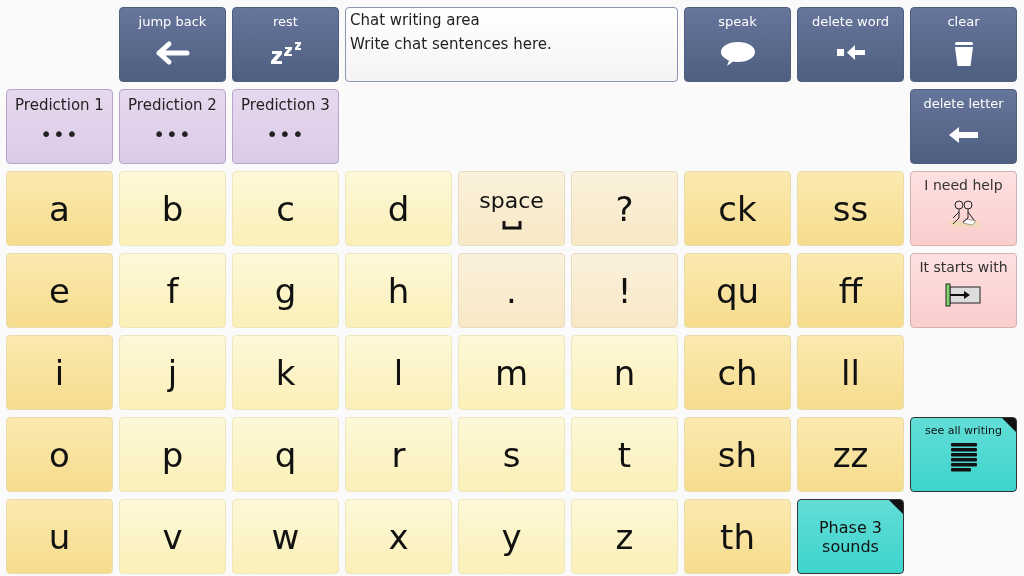 The width and height of the screenshot is (1024, 576). I want to click on letter-key: sh, so click(737, 454).